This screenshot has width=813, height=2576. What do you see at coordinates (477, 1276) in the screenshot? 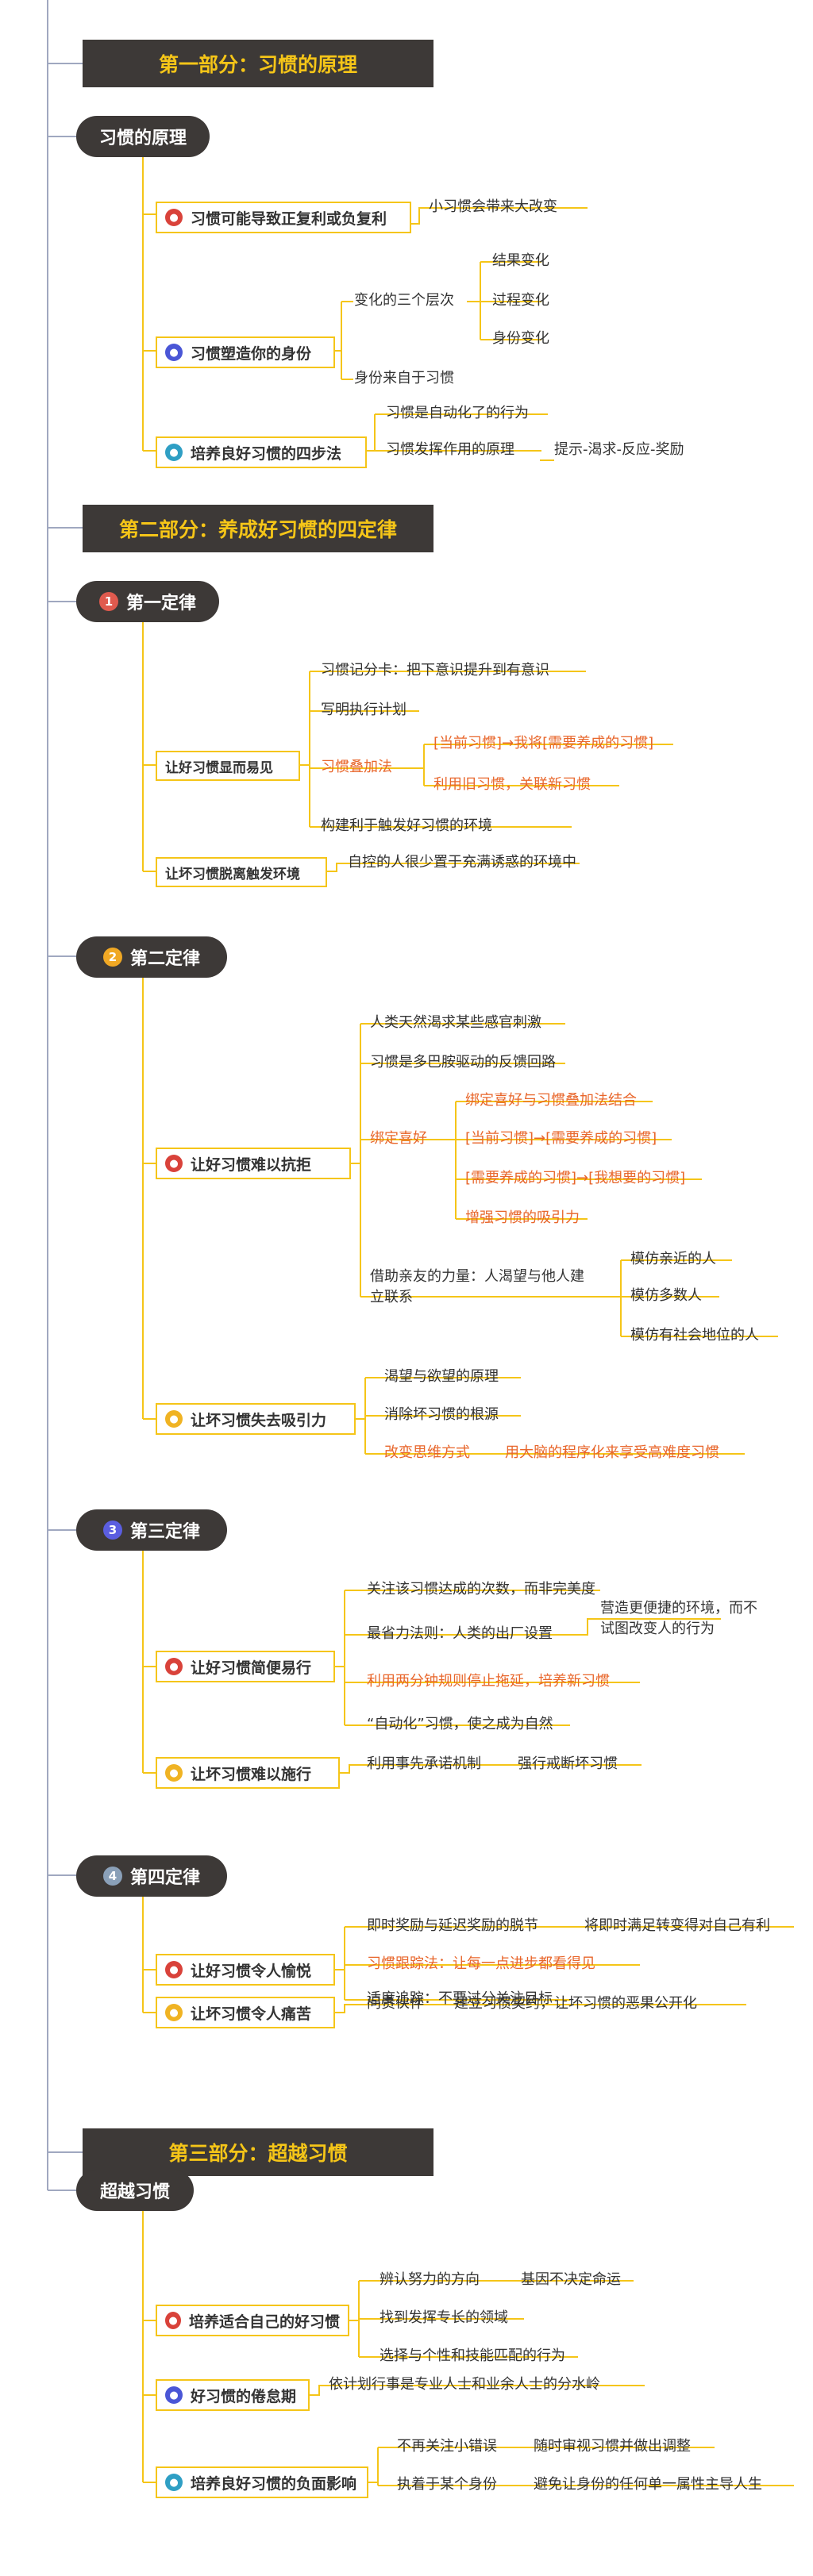
I see `leaf-line: 借助亲友的力量：人渴望与他人建` at bounding box center [477, 1276].